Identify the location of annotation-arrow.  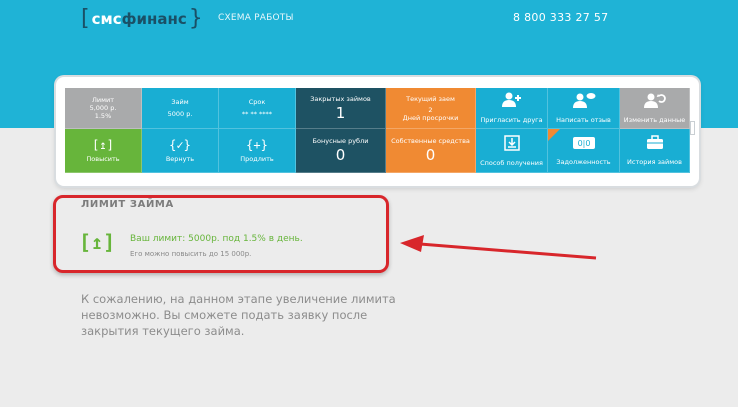
(498, 247).